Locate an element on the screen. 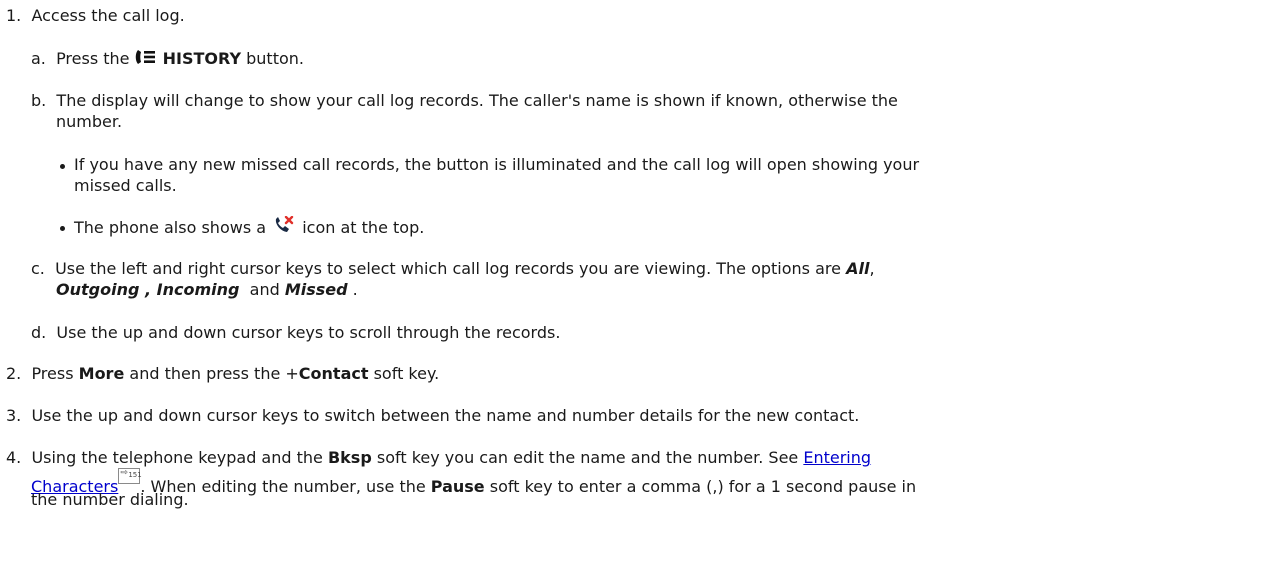 The image size is (1282, 563). page-reference-icon: ⇨ 151 is located at coordinates (130, 476).